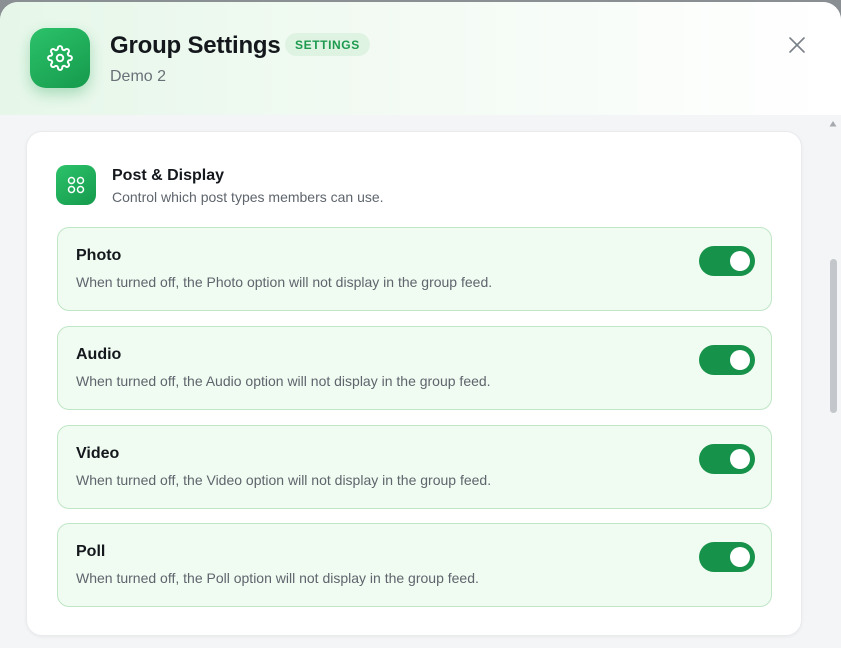  Describe the element at coordinates (99, 255) in the screenshot. I see `option-title: Photo` at that location.